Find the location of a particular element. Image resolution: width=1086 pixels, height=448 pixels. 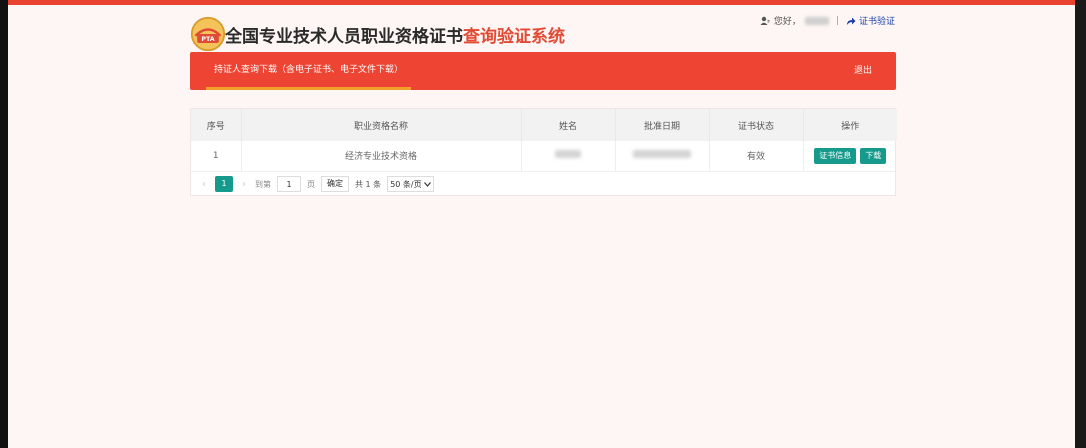

share-arrow-icon is located at coordinates (851, 21).